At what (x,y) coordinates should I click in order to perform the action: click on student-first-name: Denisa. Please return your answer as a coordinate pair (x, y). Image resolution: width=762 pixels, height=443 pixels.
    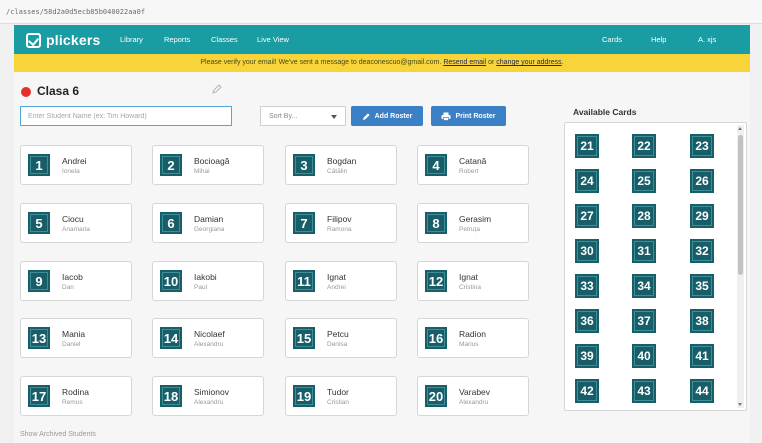
    Looking at the image, I should click on (337, 344).